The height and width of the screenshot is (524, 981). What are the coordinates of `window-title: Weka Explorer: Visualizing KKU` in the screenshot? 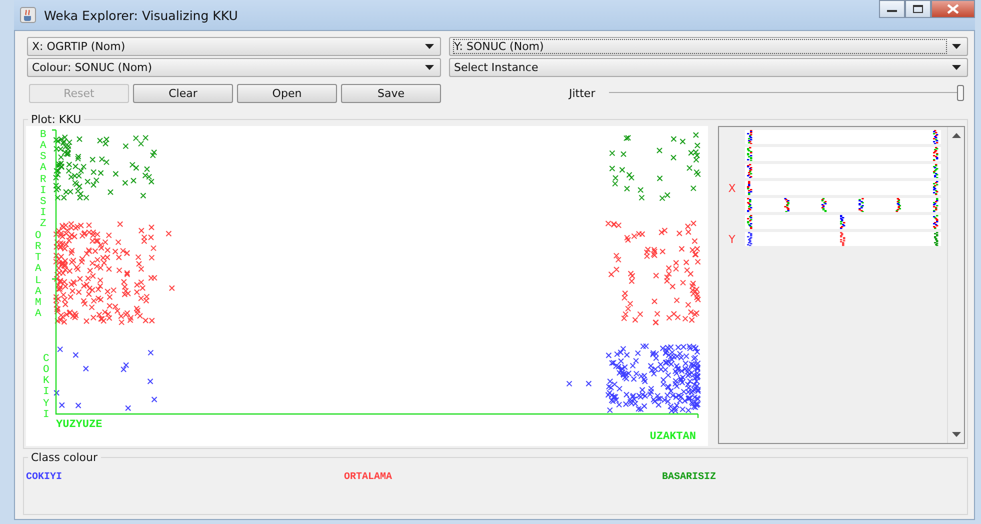 It's located at (141, 15).